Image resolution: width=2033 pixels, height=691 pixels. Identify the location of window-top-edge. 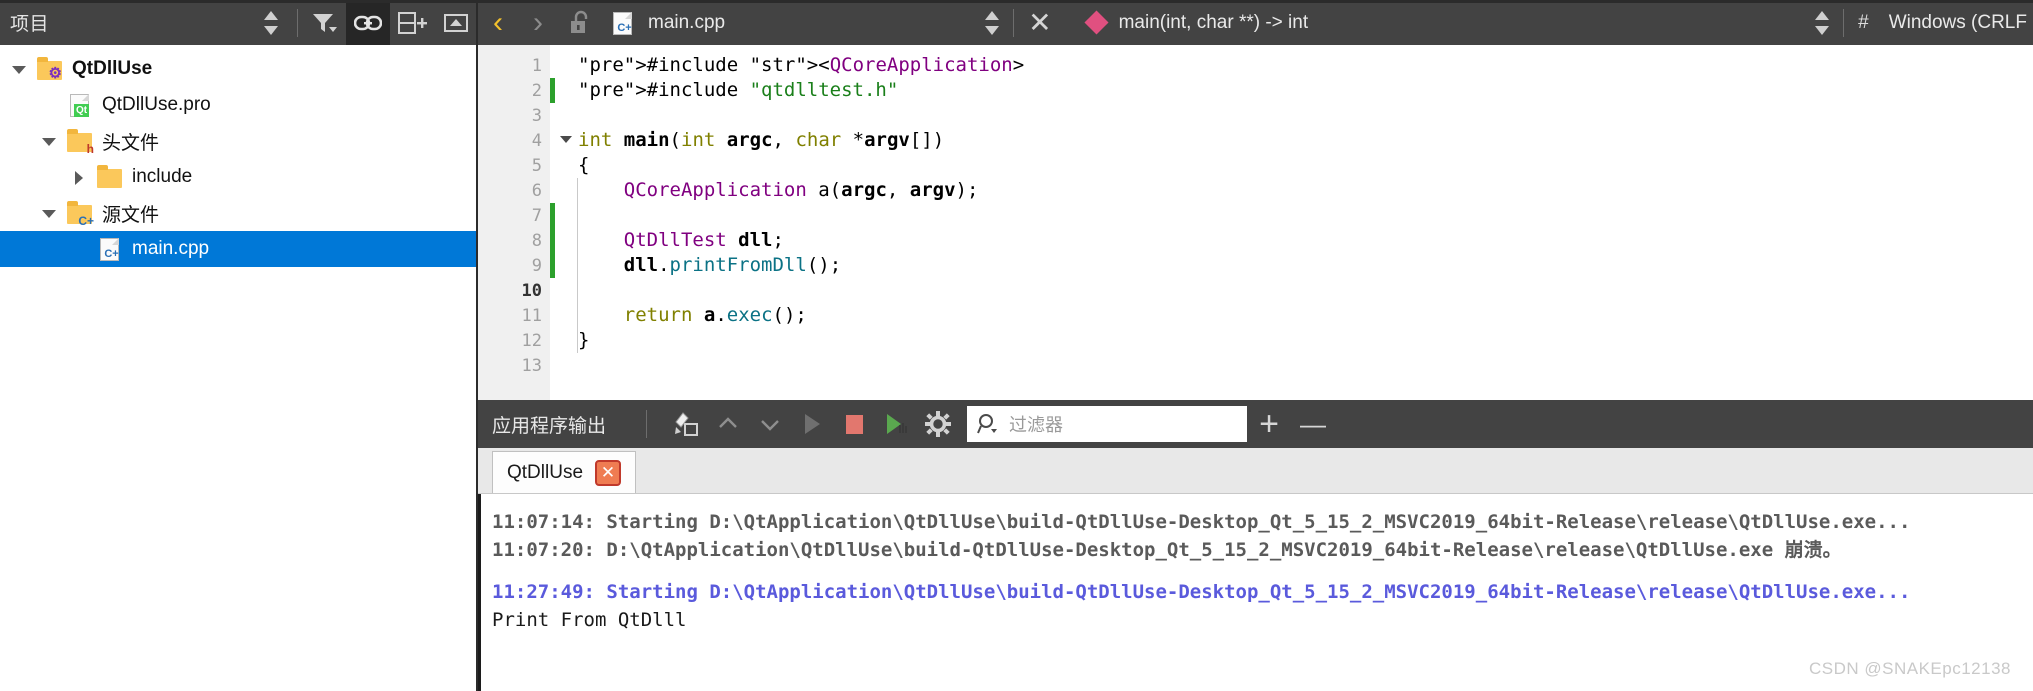
(1016, 1).